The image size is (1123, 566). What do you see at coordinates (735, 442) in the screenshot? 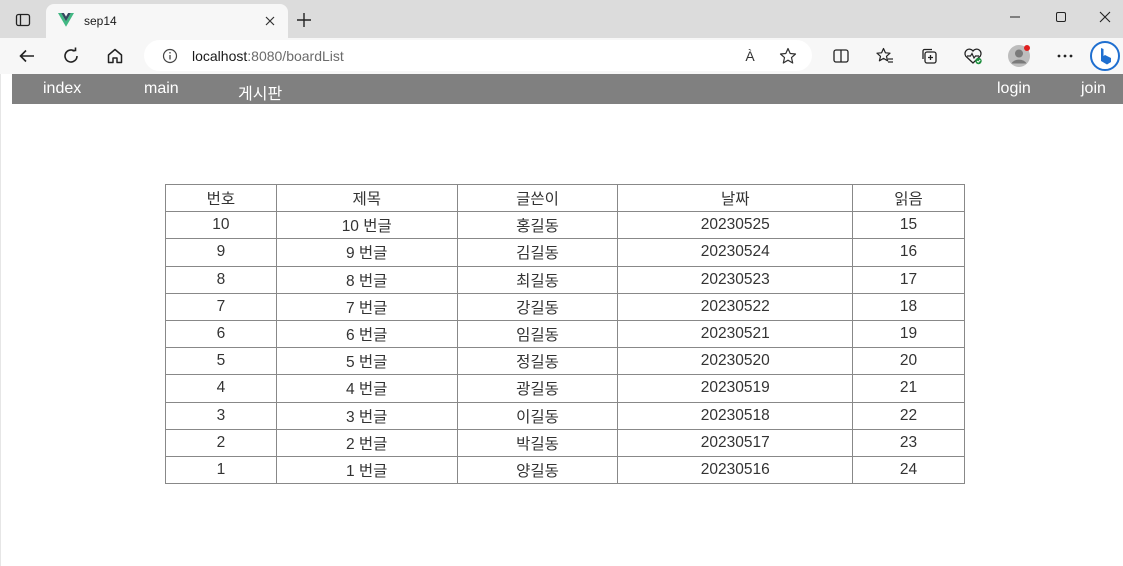
I see `cell-date: 20230517` at bounding box center [735, 442].